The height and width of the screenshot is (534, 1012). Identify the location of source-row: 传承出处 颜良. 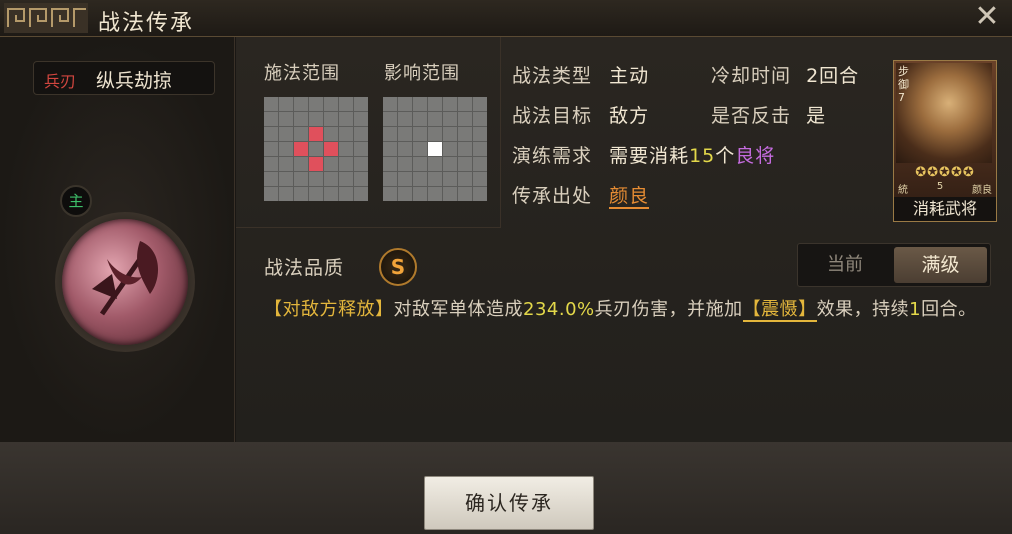
(581, 195).